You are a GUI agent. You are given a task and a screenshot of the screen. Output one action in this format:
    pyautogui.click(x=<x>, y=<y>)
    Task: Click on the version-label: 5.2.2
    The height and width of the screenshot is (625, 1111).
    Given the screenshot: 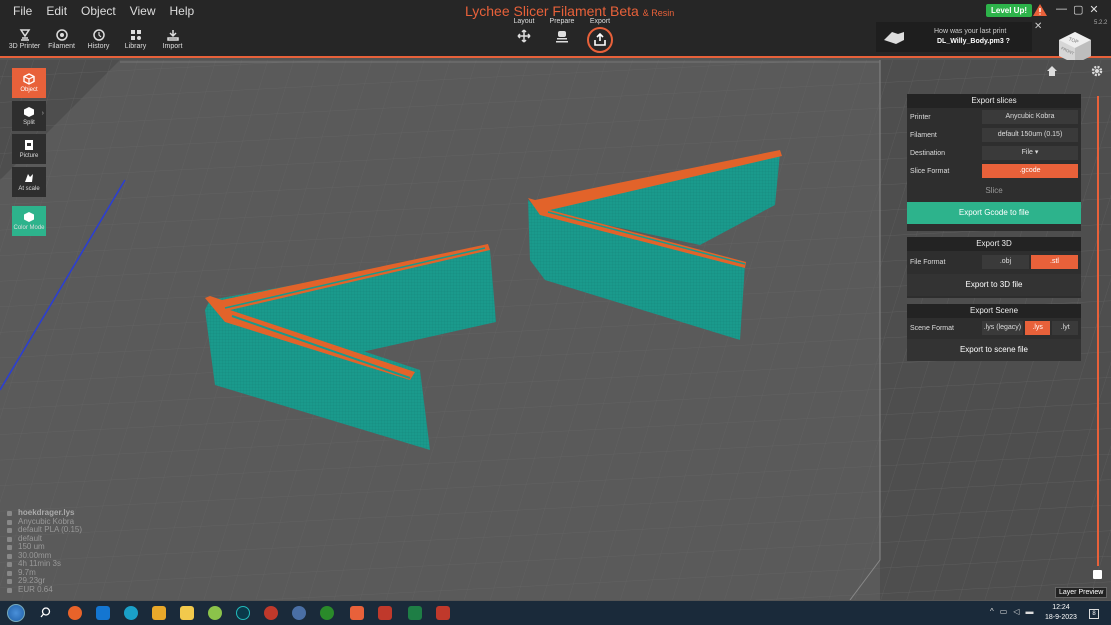 What is the action you would take?
    pyautogui.click(x=1101, y=23)
    